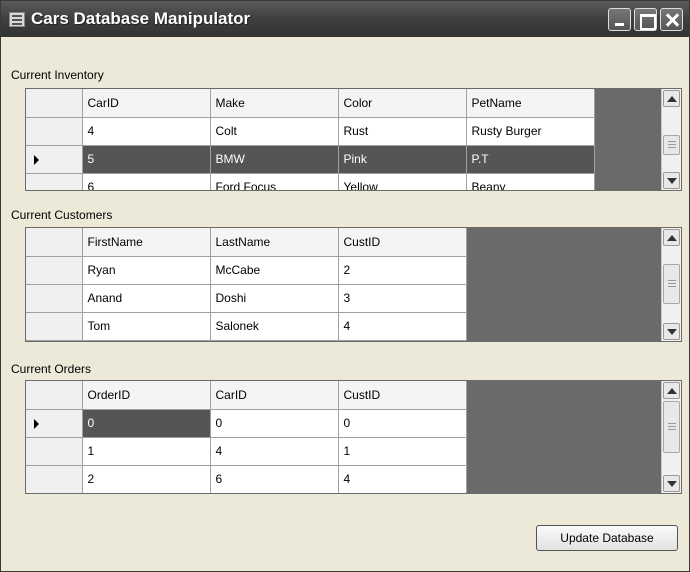 The height and width of the screenshot is (572, 690). I want to click on orders-table: OrderID CarID CustID 0 0 0 1 4 1 2 6 4, so click(246, 437).